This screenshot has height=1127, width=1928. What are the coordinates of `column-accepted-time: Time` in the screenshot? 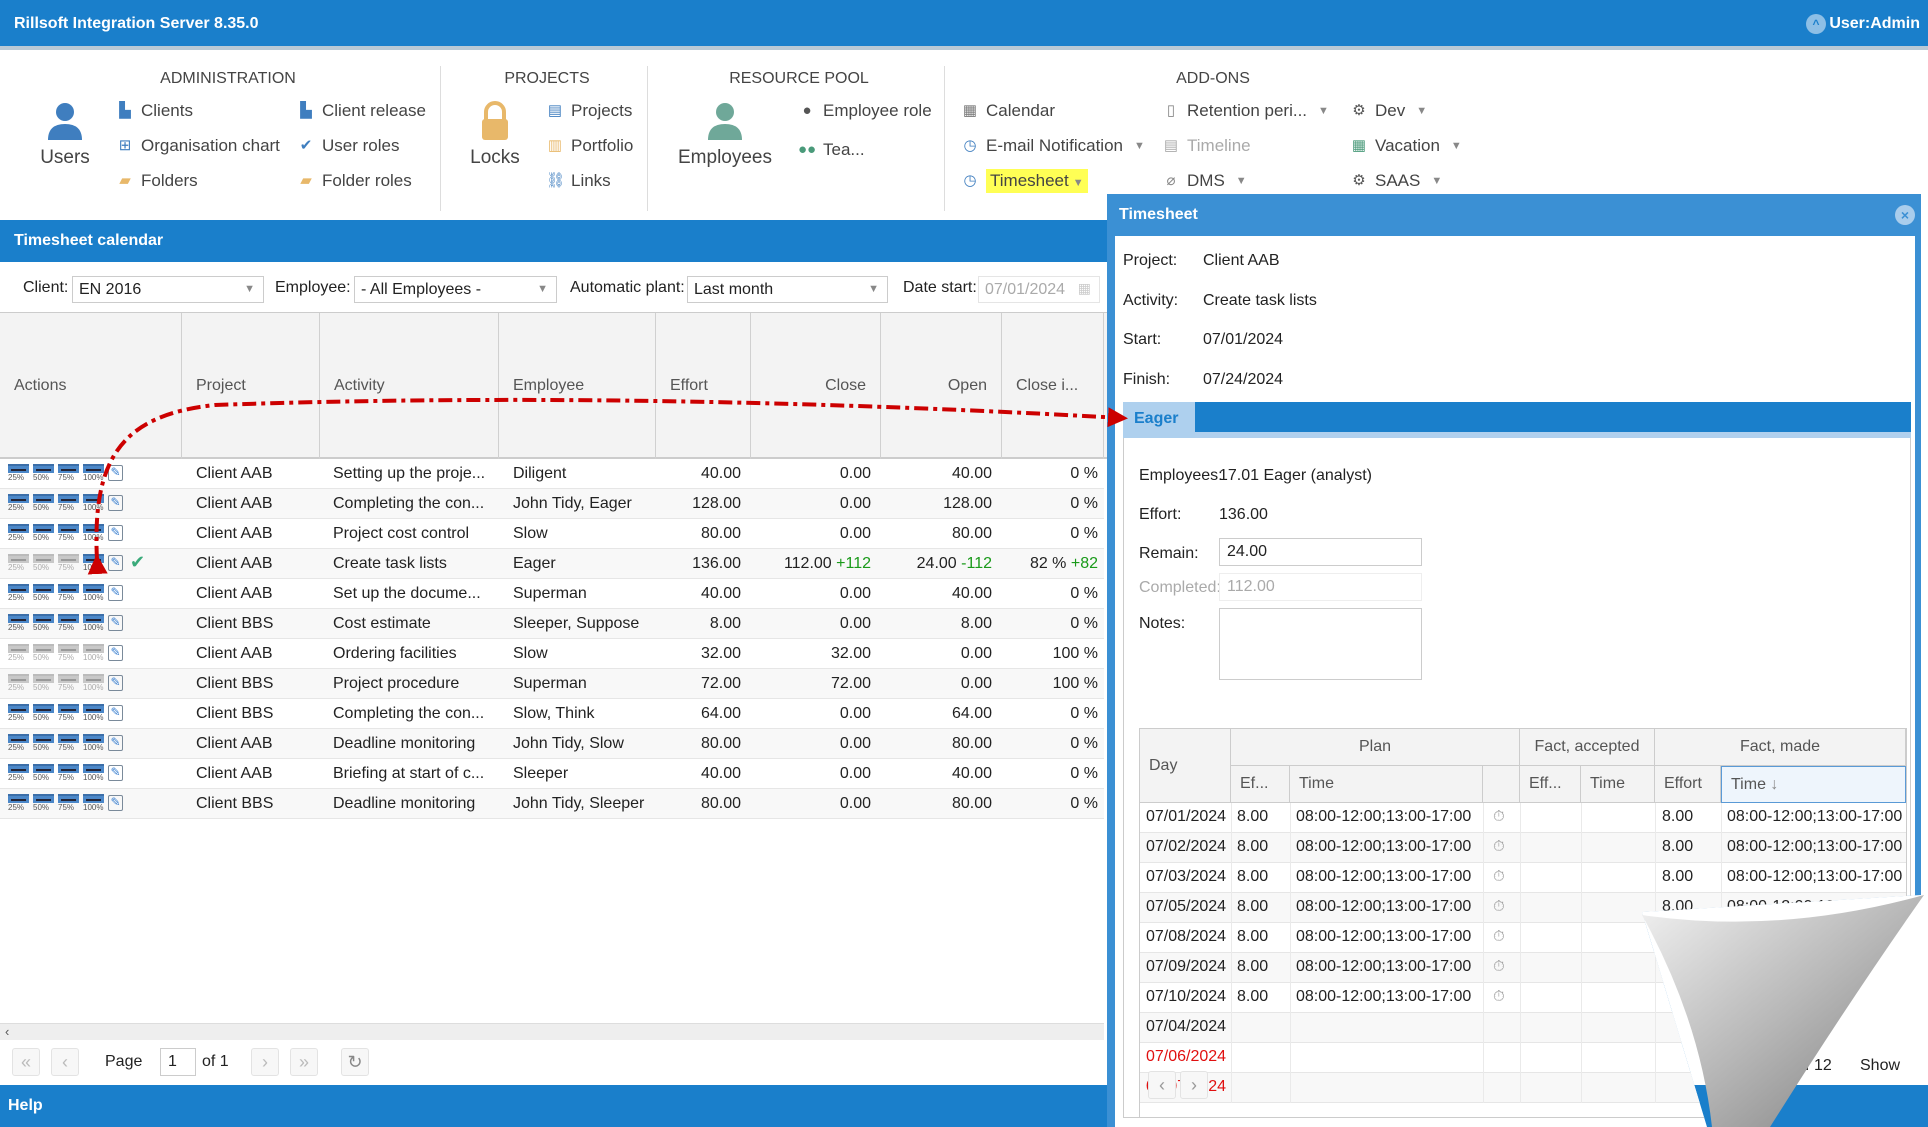 It's located at (1618, 784).